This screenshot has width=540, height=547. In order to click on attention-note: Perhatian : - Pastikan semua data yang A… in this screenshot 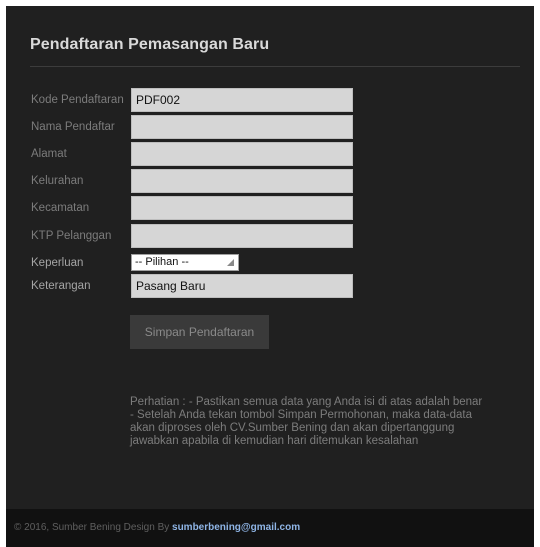, I will do `click(306, 421)`.